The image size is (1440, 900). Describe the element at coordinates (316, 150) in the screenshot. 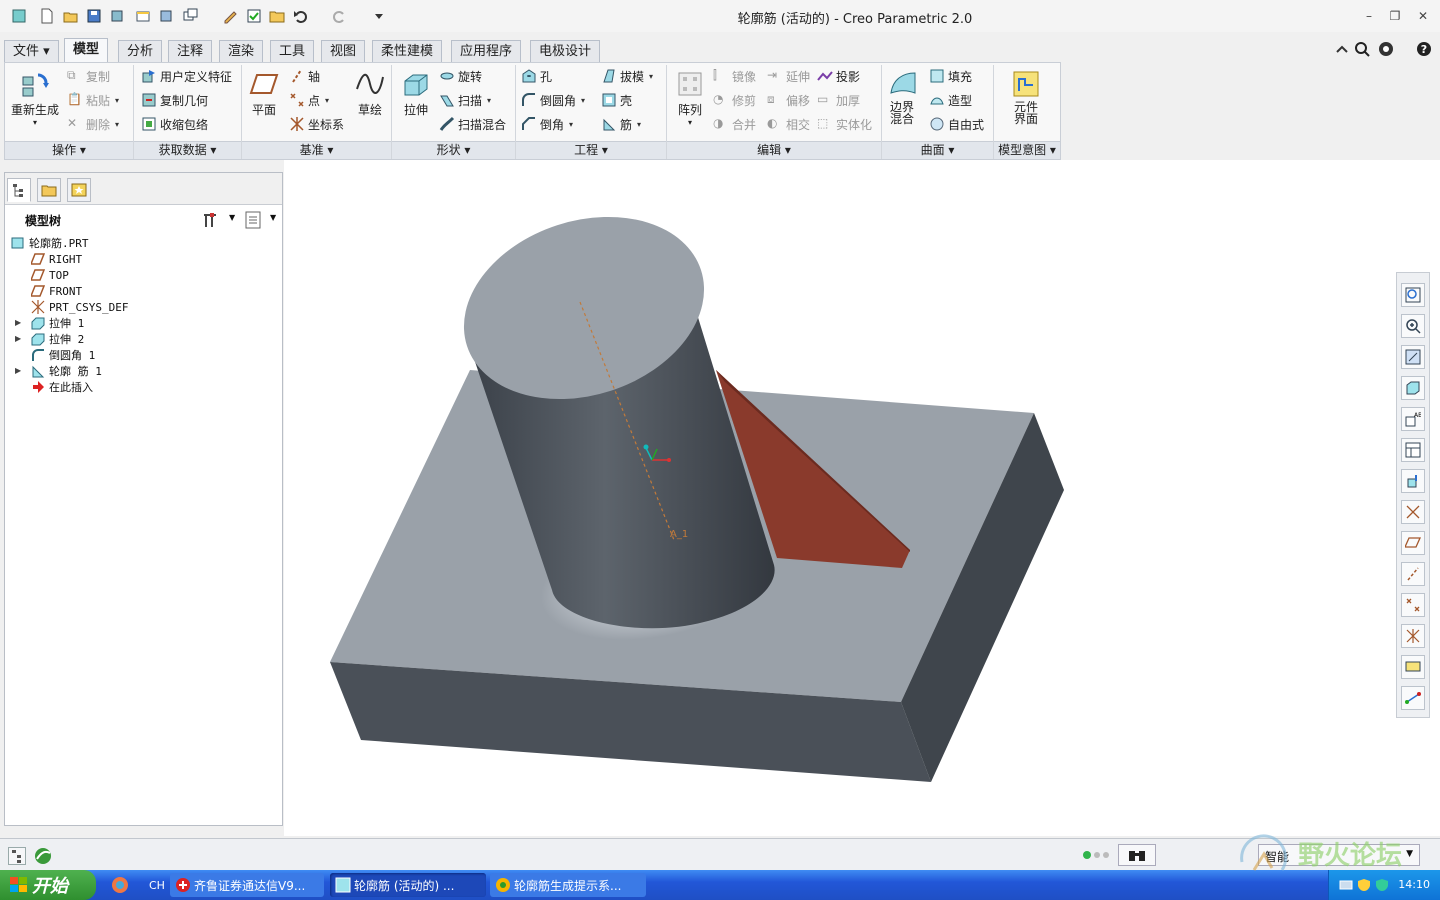

I see `group-datum: 基准 ▾` at that location.